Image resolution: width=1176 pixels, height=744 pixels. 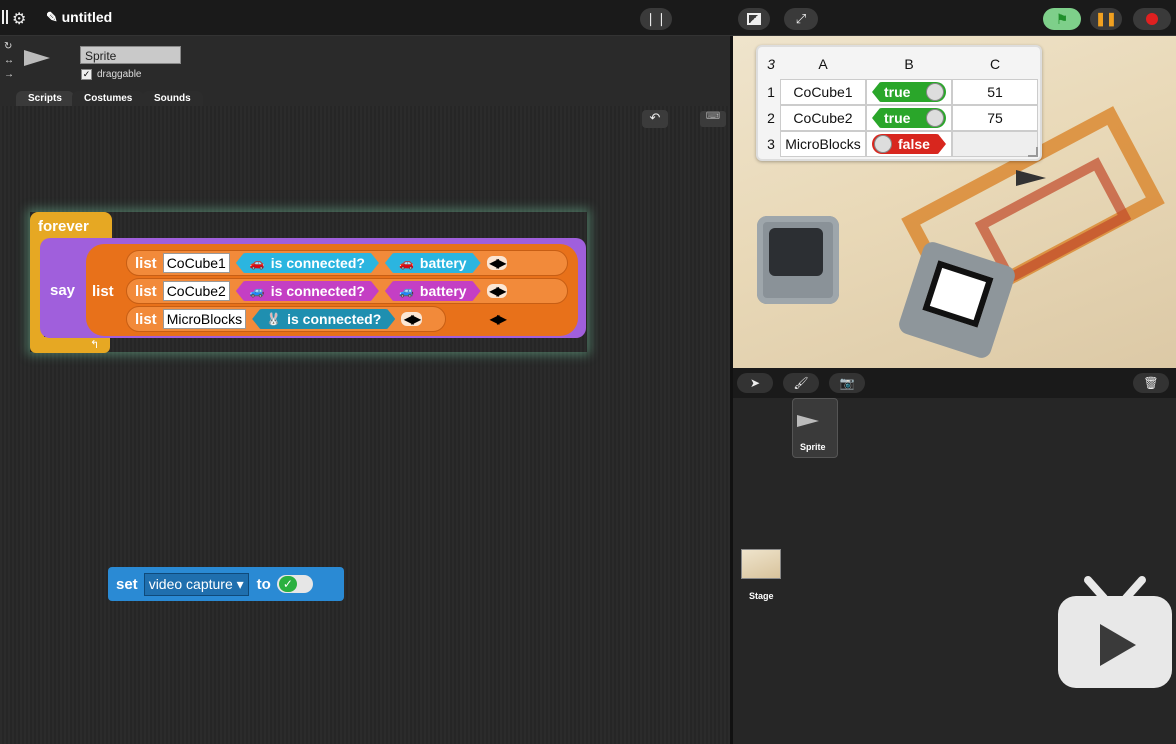 I want to click on name-slot: MicroBlocks, so click(x=204, y=319).